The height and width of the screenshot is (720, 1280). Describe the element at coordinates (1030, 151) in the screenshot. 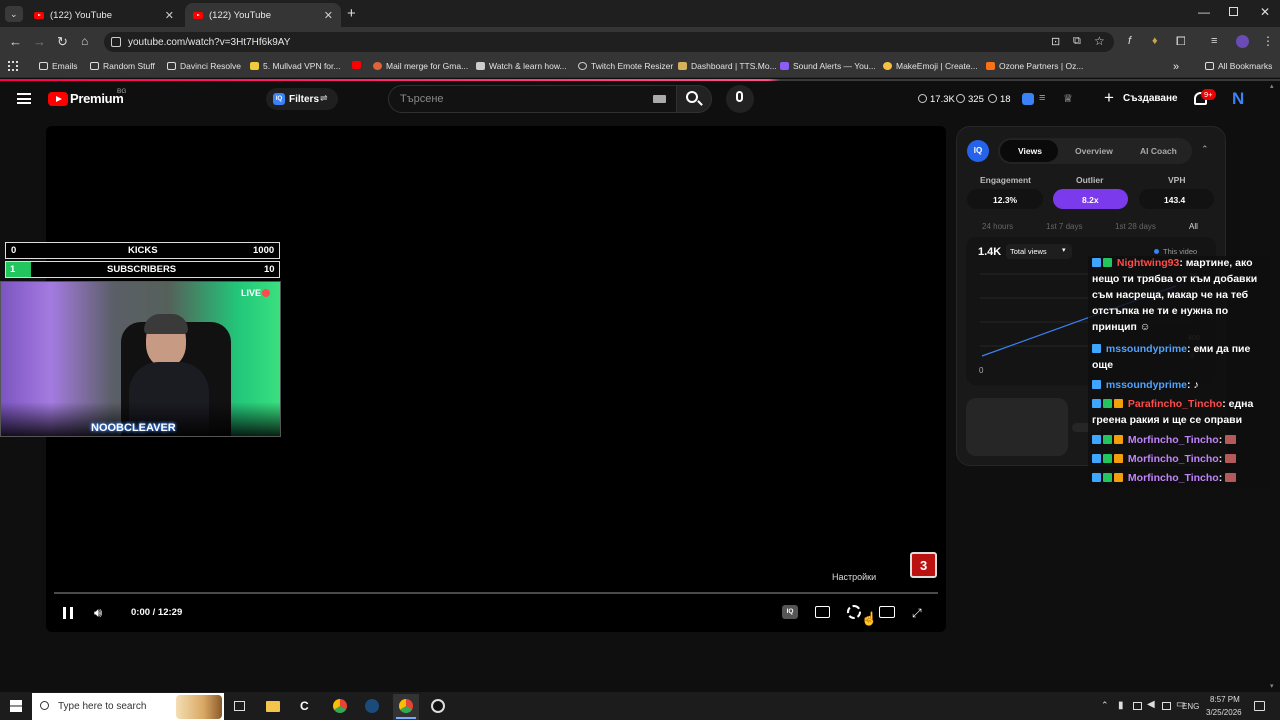

I see `iq-tab-views-label: Views` at that location.